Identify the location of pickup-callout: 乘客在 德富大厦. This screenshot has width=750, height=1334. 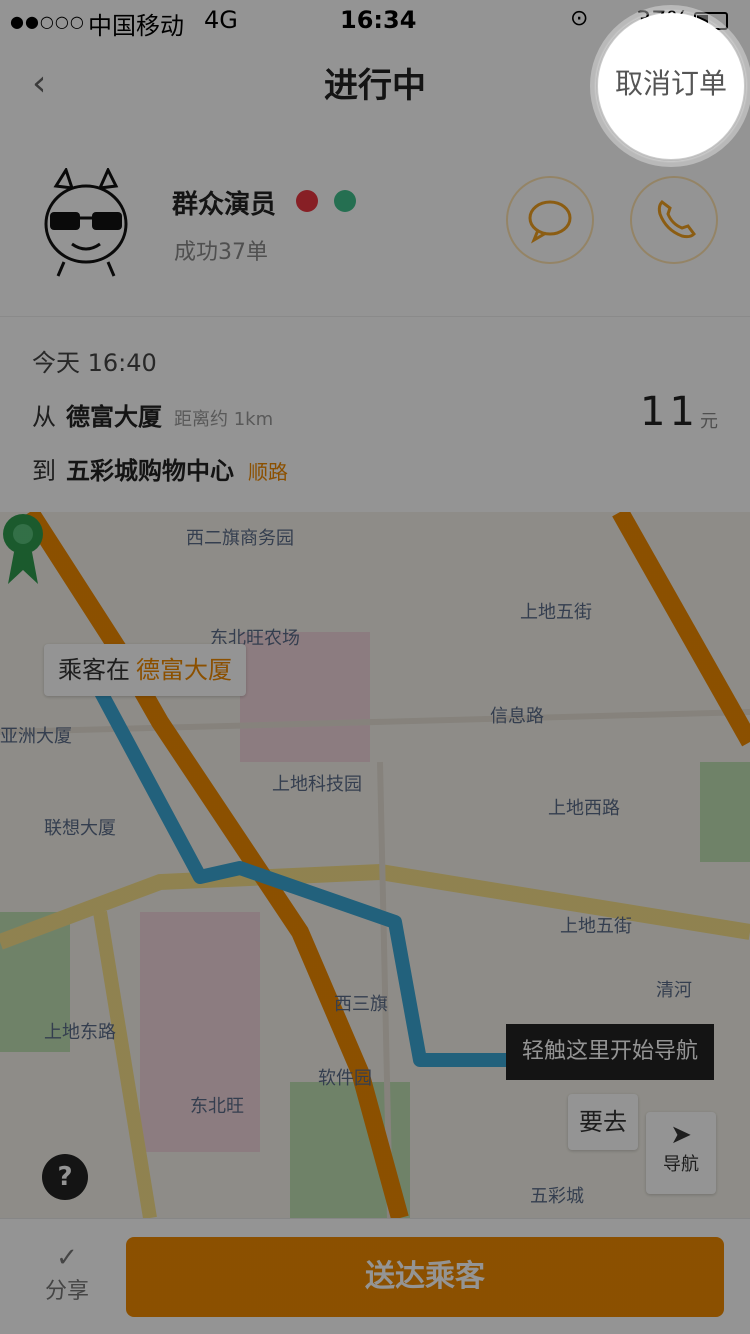
(145, 670).